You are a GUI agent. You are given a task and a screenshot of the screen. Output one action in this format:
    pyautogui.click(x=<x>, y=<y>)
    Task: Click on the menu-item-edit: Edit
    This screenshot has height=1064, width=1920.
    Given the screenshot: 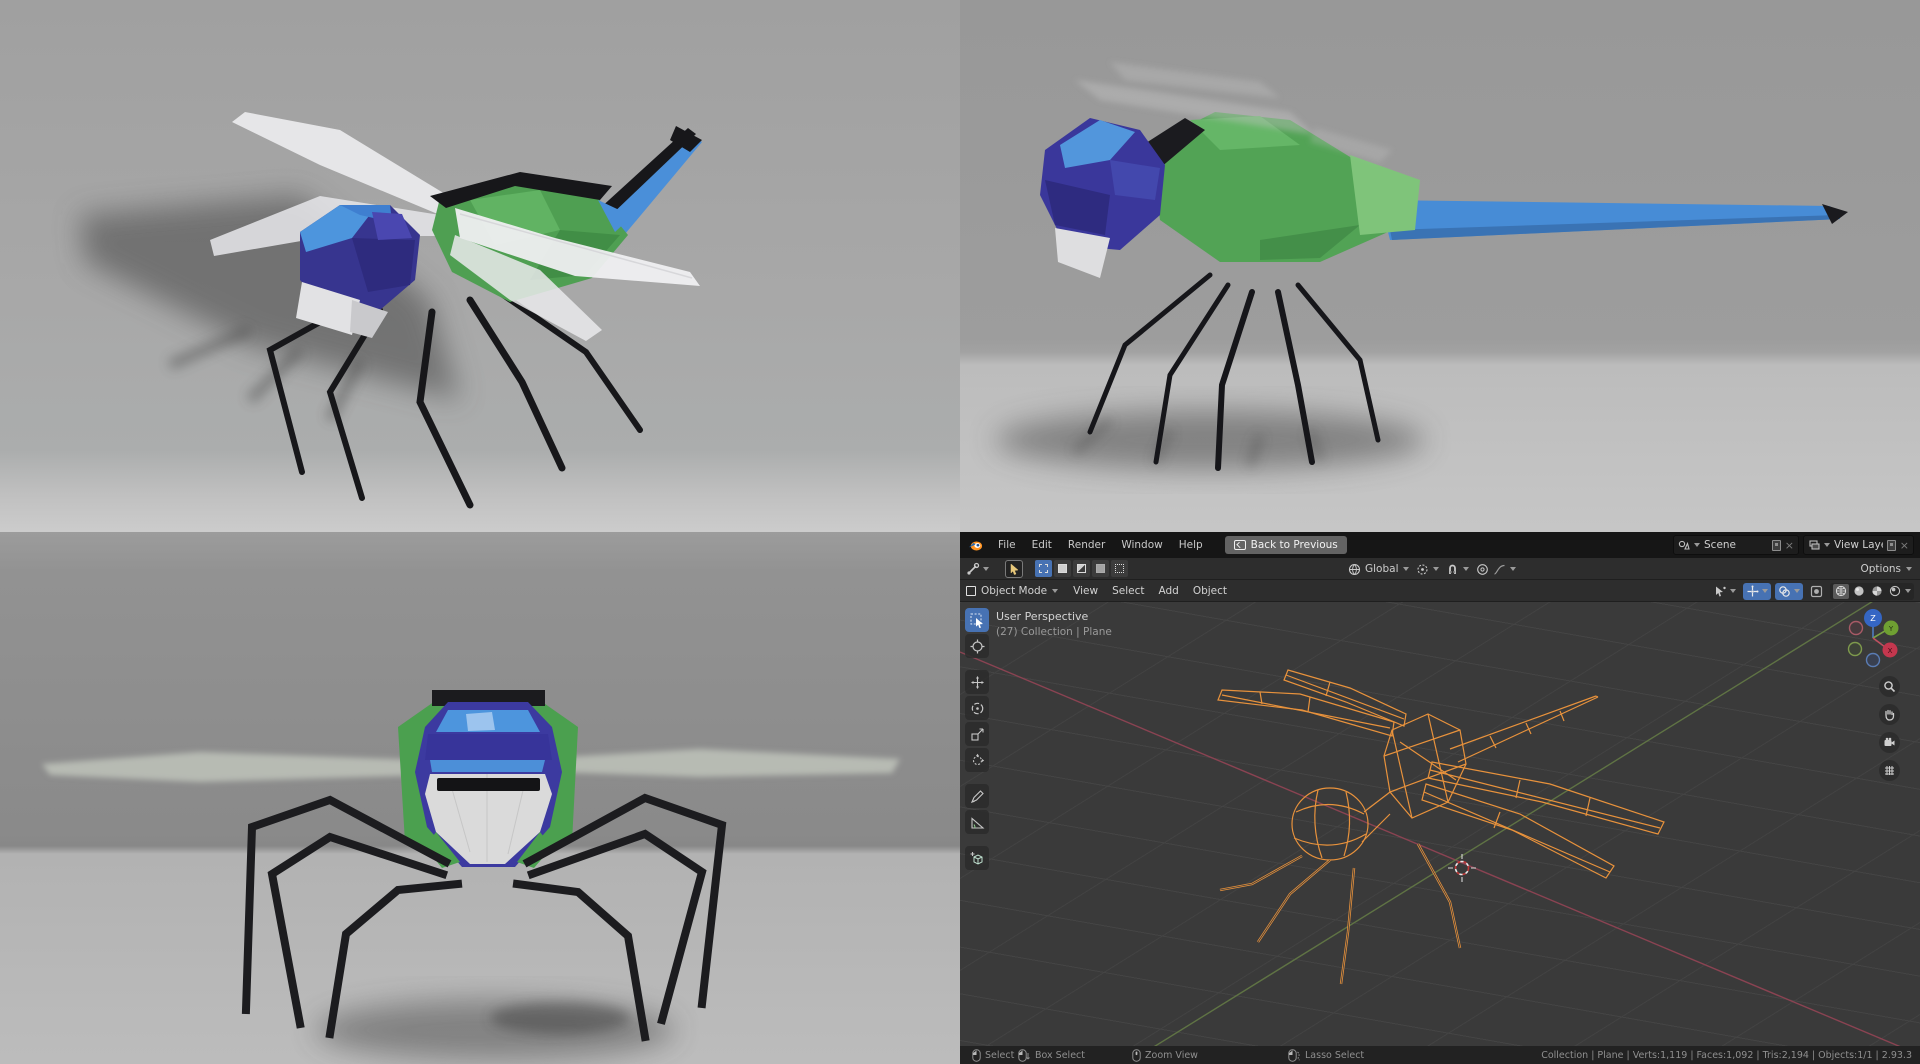 What is the action you would take?
    pyautogui.click(x=1042, y=545)
    